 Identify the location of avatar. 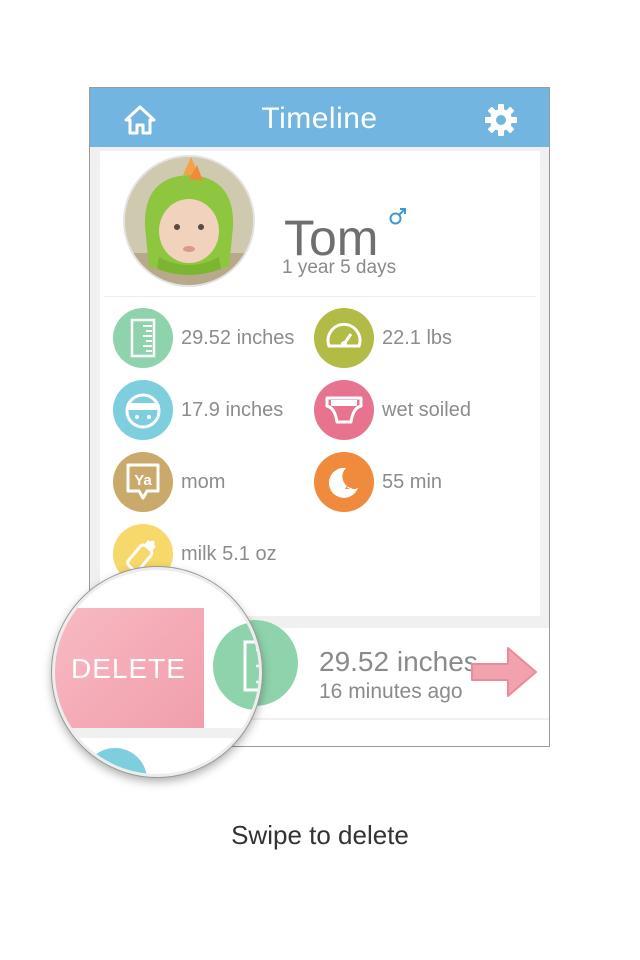
(189, 221).